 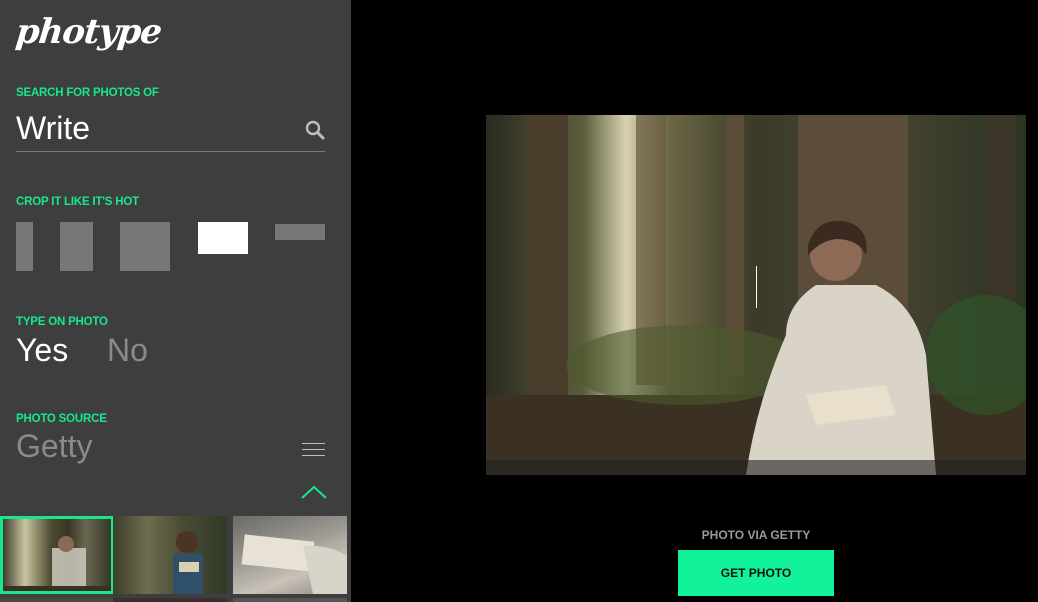 What do you see at coordinates (151, 128) in the screenshot?
I see `search-input` at bounding box center [151, 128].